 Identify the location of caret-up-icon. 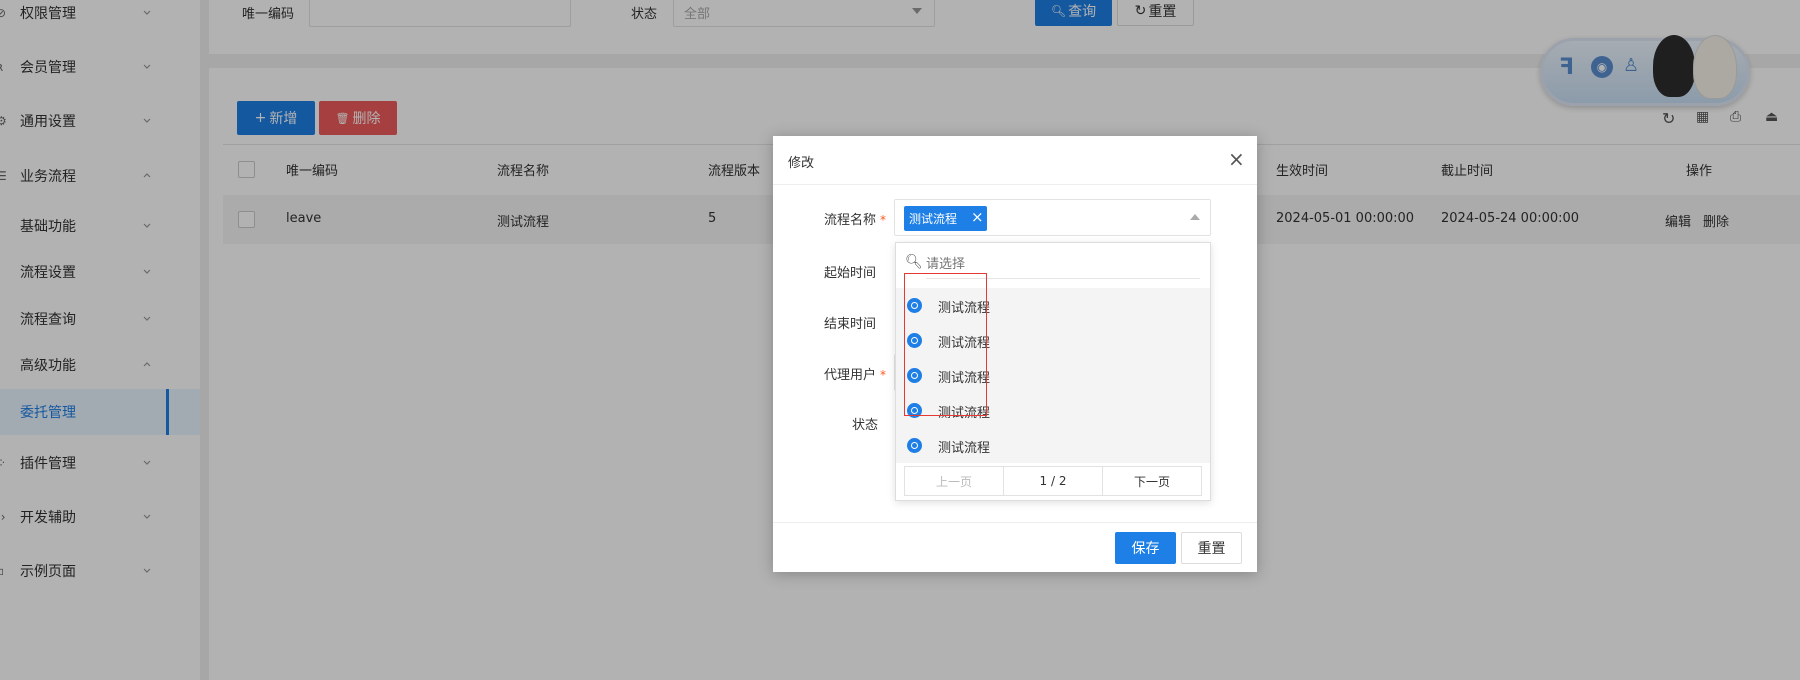
(1195, 217).